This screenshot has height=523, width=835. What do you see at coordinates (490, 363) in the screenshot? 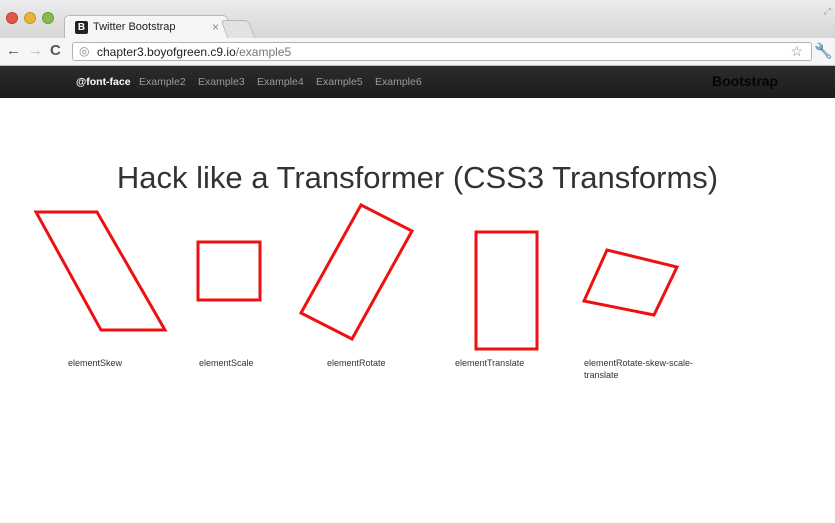
I see `caption-element-translate: elementTranslate` at bounding box center [490, 363].